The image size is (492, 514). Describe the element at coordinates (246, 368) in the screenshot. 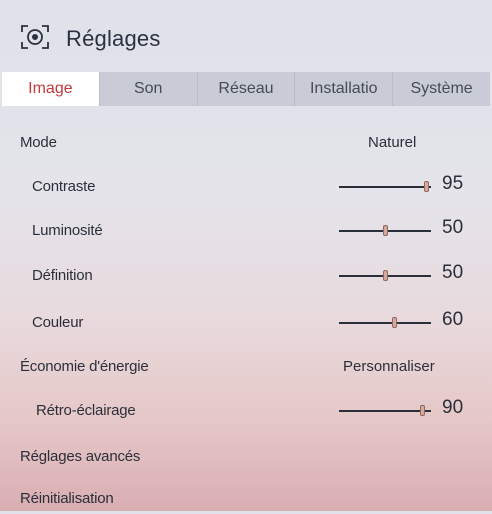

I see `setting-economie-energie: Économie d'énergie Personnaliser` at that location.